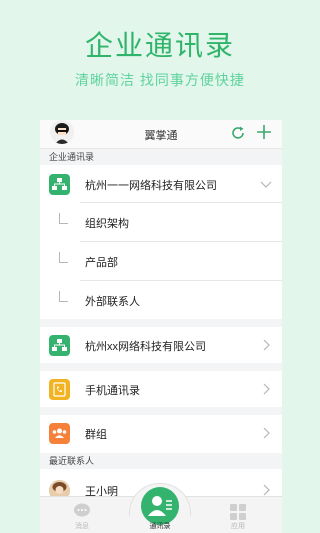 The width and height of the screenshot is (320, 533). What do you see at coordinates (238, 133) in the screenshot?
I see `refresh-icon` at bounding box center [238, 133].